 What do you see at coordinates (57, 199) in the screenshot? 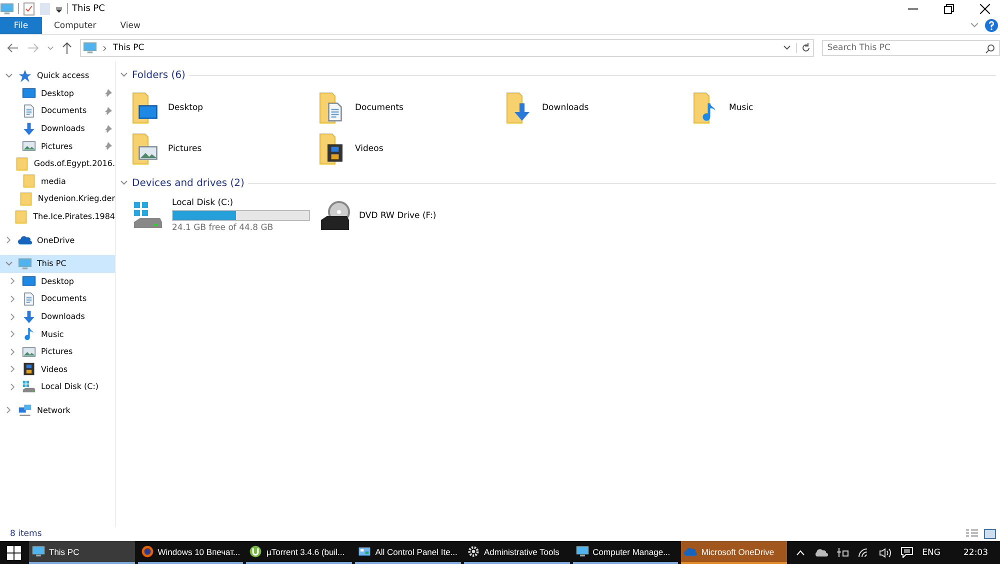
I see `tree-item: Nydenion.Krieg.der` at bounding box center [57, 199].